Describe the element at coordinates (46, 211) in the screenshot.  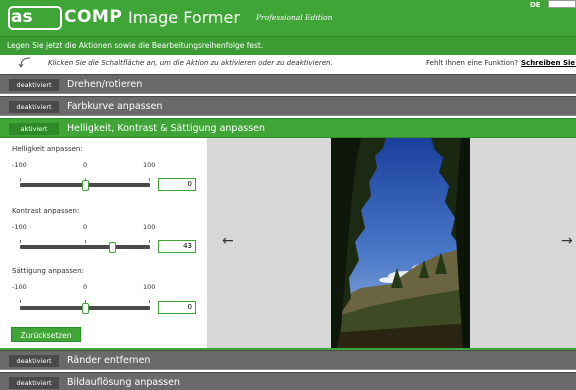
I see `contrast-label: Kontrast anpassen:` at that location.